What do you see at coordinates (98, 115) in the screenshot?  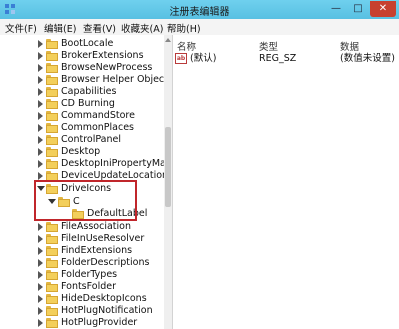 I see `tree-item-label: CommandStore` at bounding box center [98, 115].